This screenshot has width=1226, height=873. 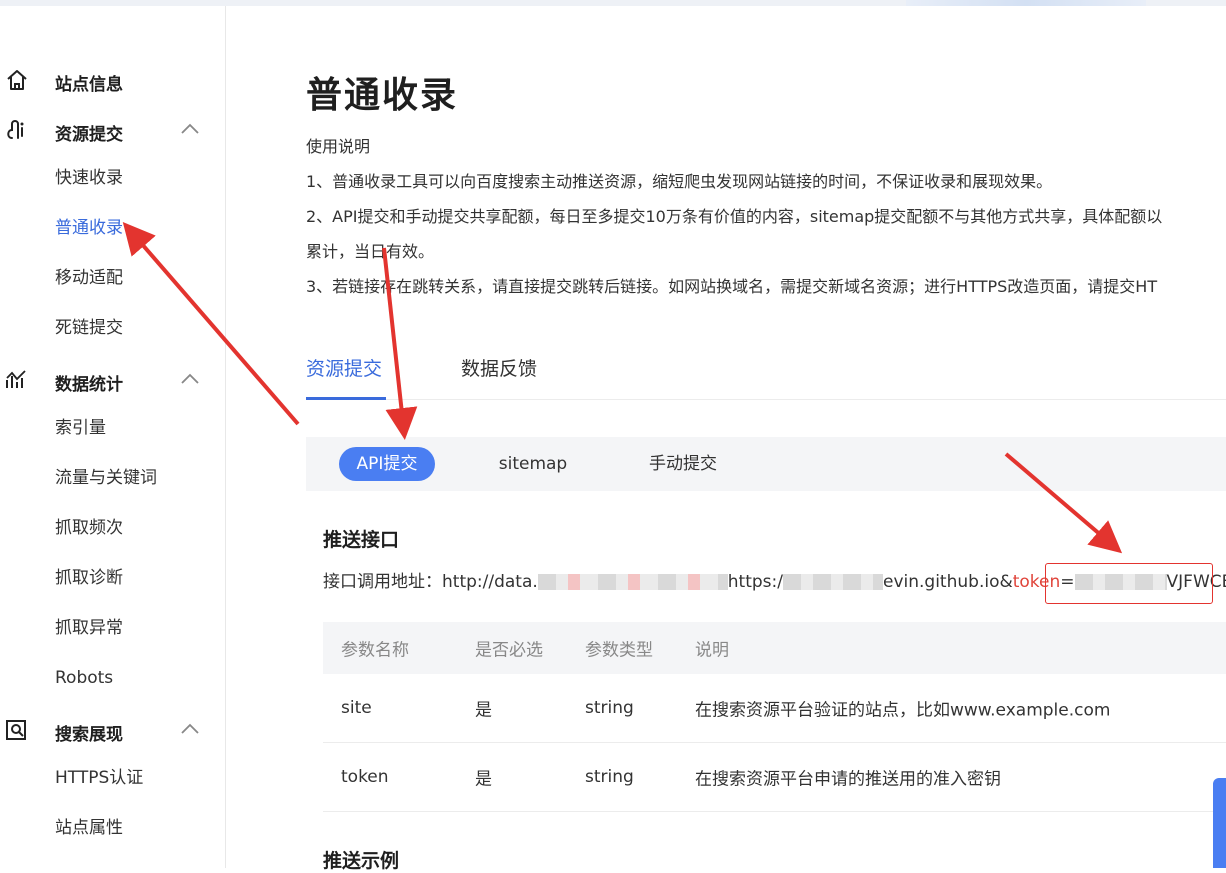 I want to click on cell-description: 在搜索资源平台验证的站点，比如www.example.com, so click(x=903, y=710).